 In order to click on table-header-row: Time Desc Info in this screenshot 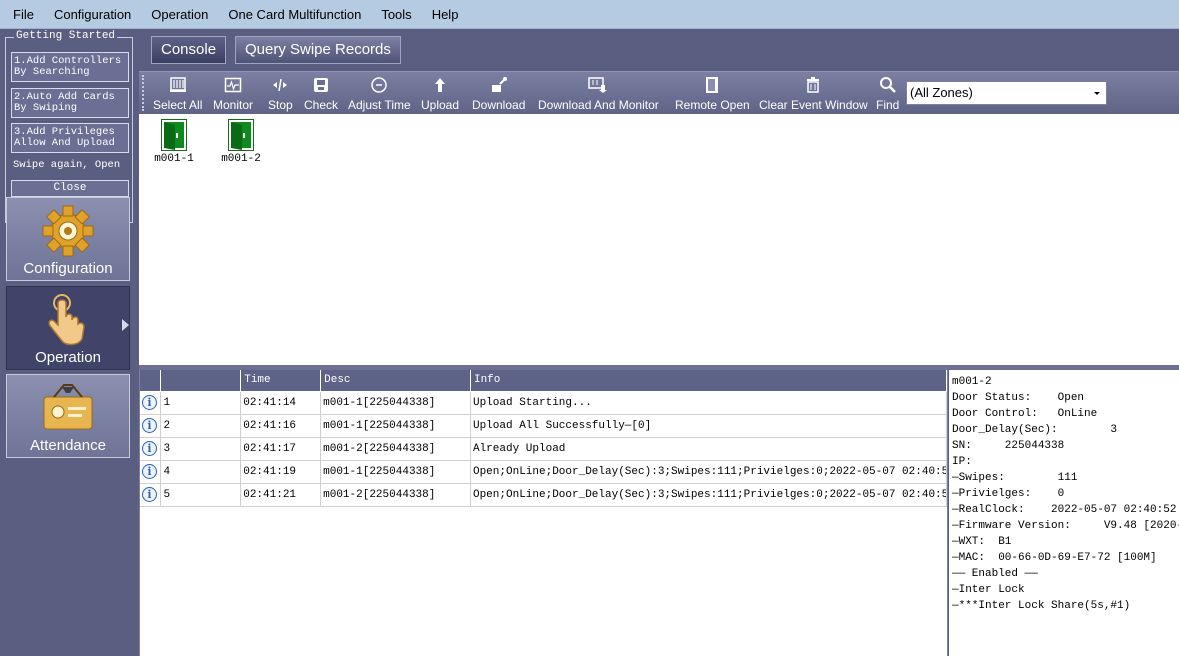, I will do `click(544, 381)`.